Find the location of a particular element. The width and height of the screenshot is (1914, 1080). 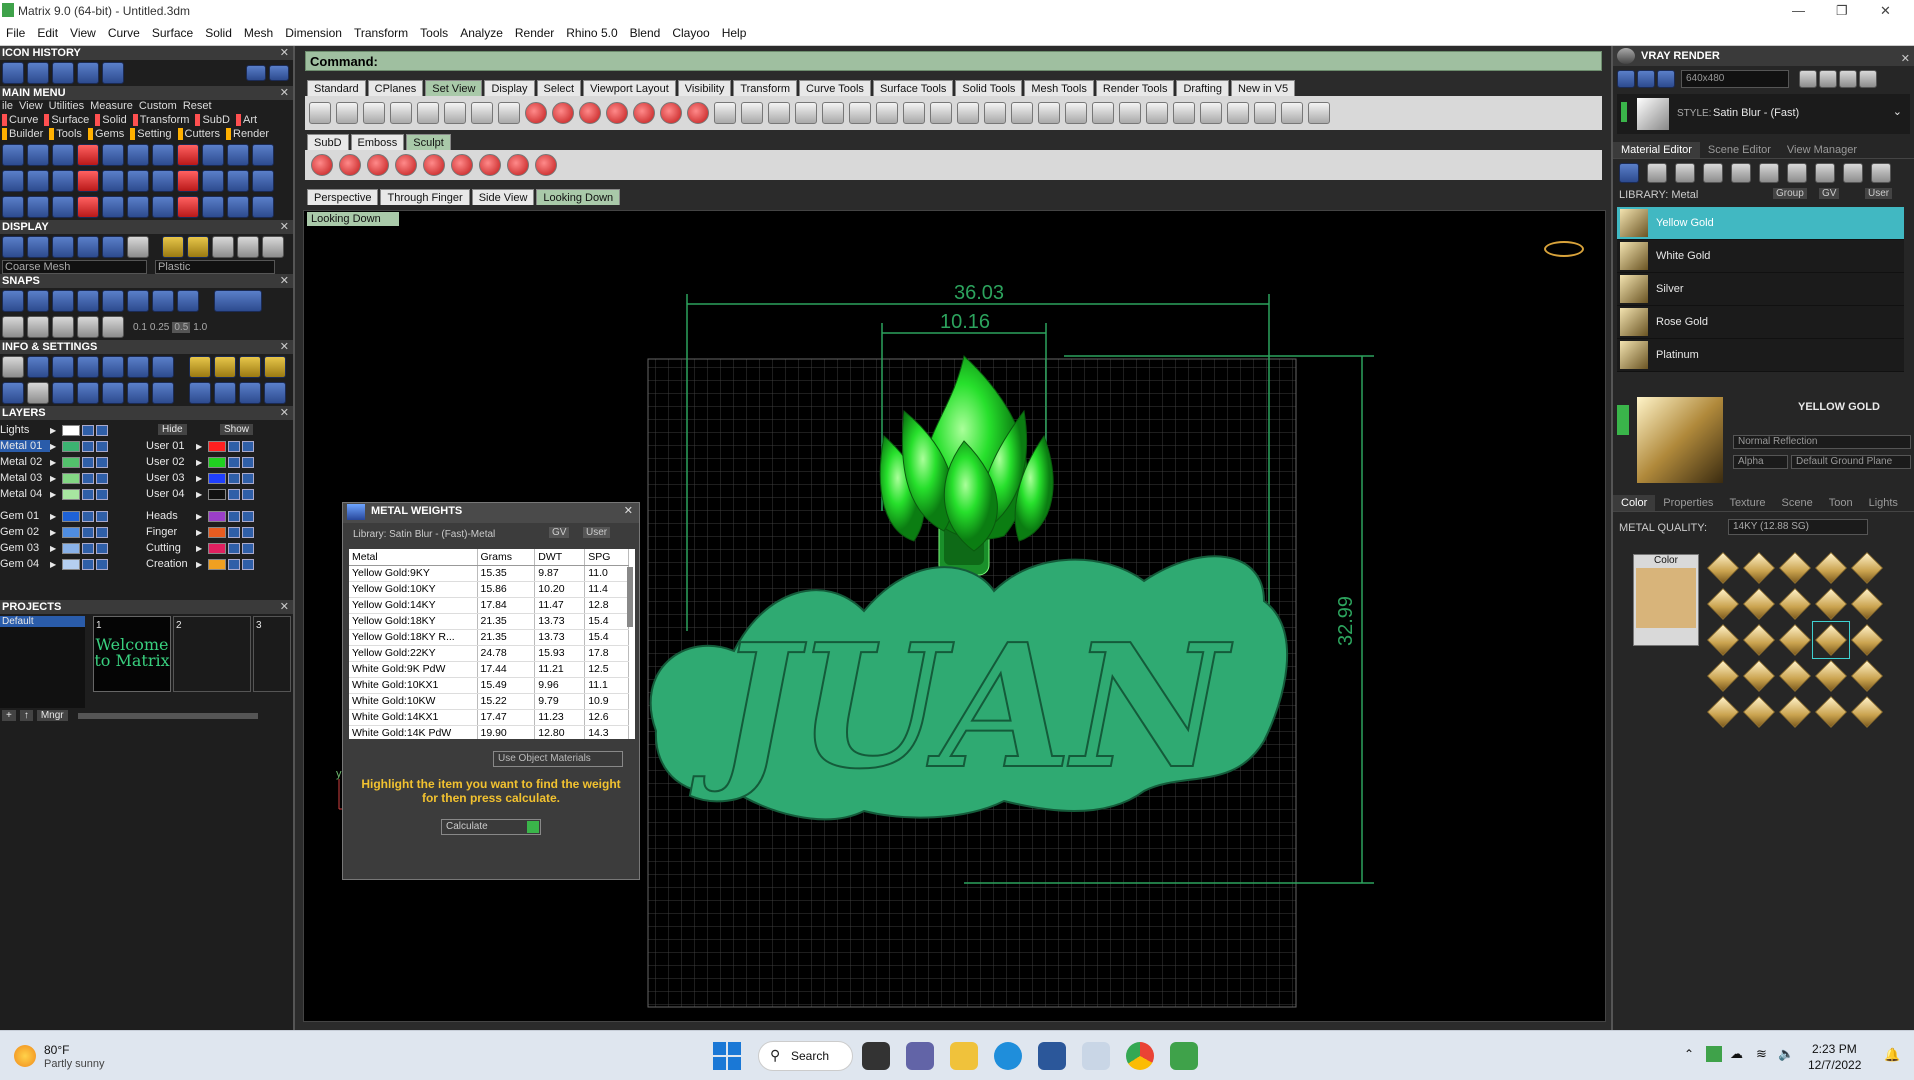

group-toggle: Group is located at coordinates (1790, 193).